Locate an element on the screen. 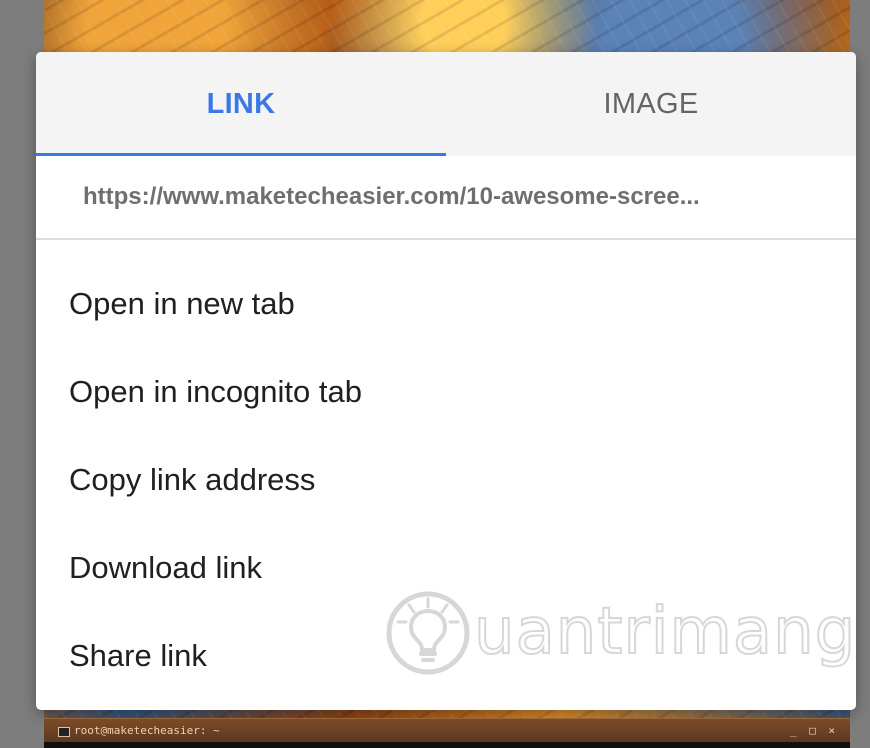  menu-item-share-link: Share link is located at coordinates (446, 656).